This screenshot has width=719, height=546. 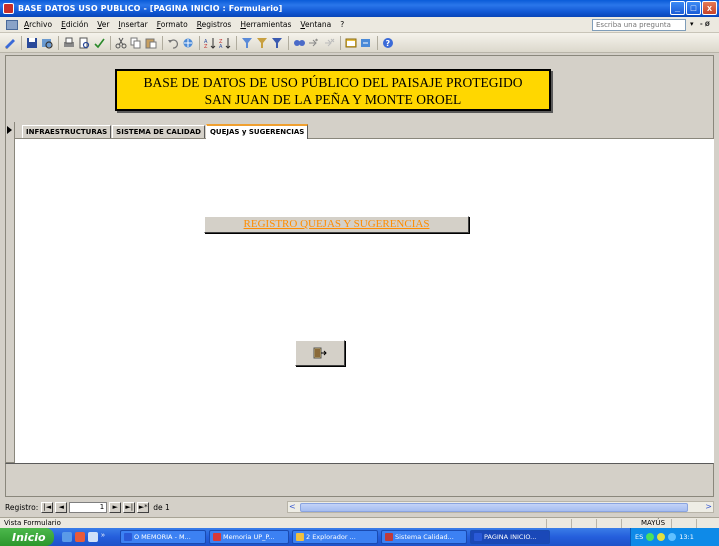 What do you see at coordinates (132, 24) in the screenshot?
I see `menu-insertar: Insertar` at bounding box center [132, 24].